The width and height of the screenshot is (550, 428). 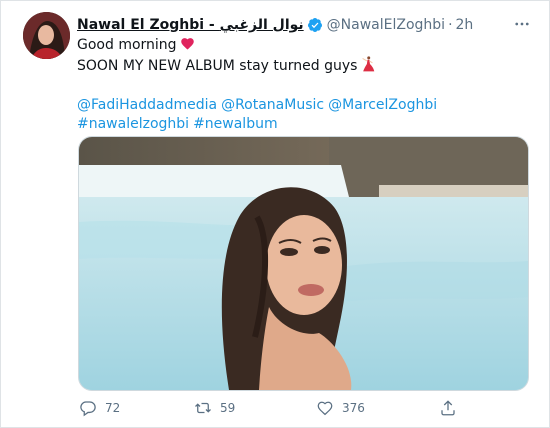 I want to click on retweet-icon, so click(x=203, y=408).